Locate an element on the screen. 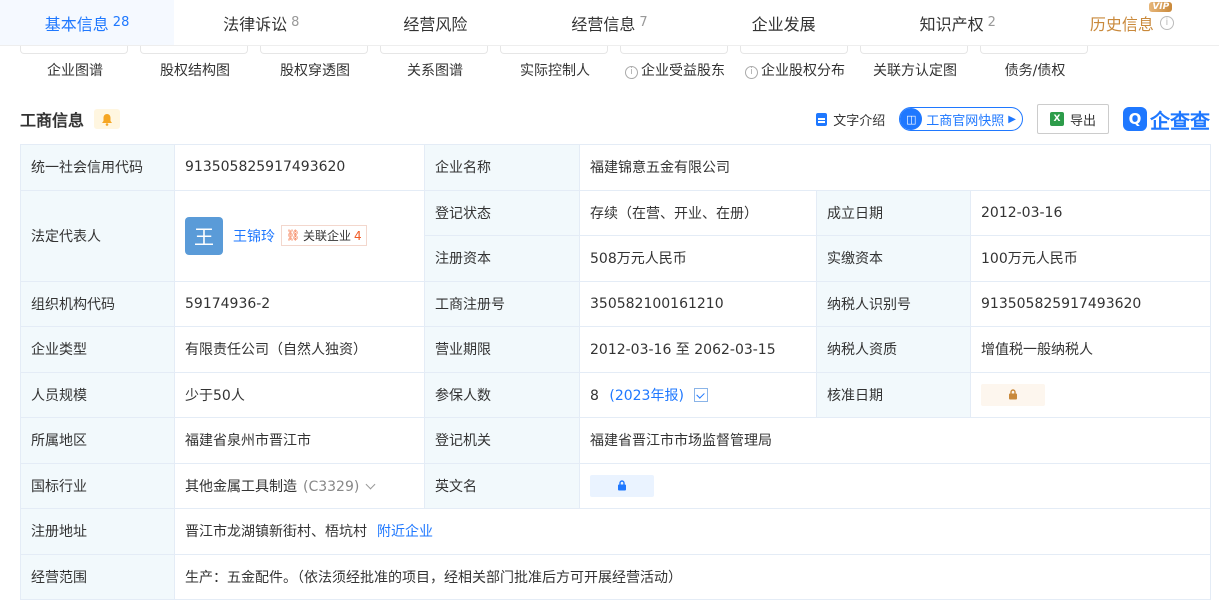  tab-ip: 知识产权 2 is located at coordinates (958, 22).